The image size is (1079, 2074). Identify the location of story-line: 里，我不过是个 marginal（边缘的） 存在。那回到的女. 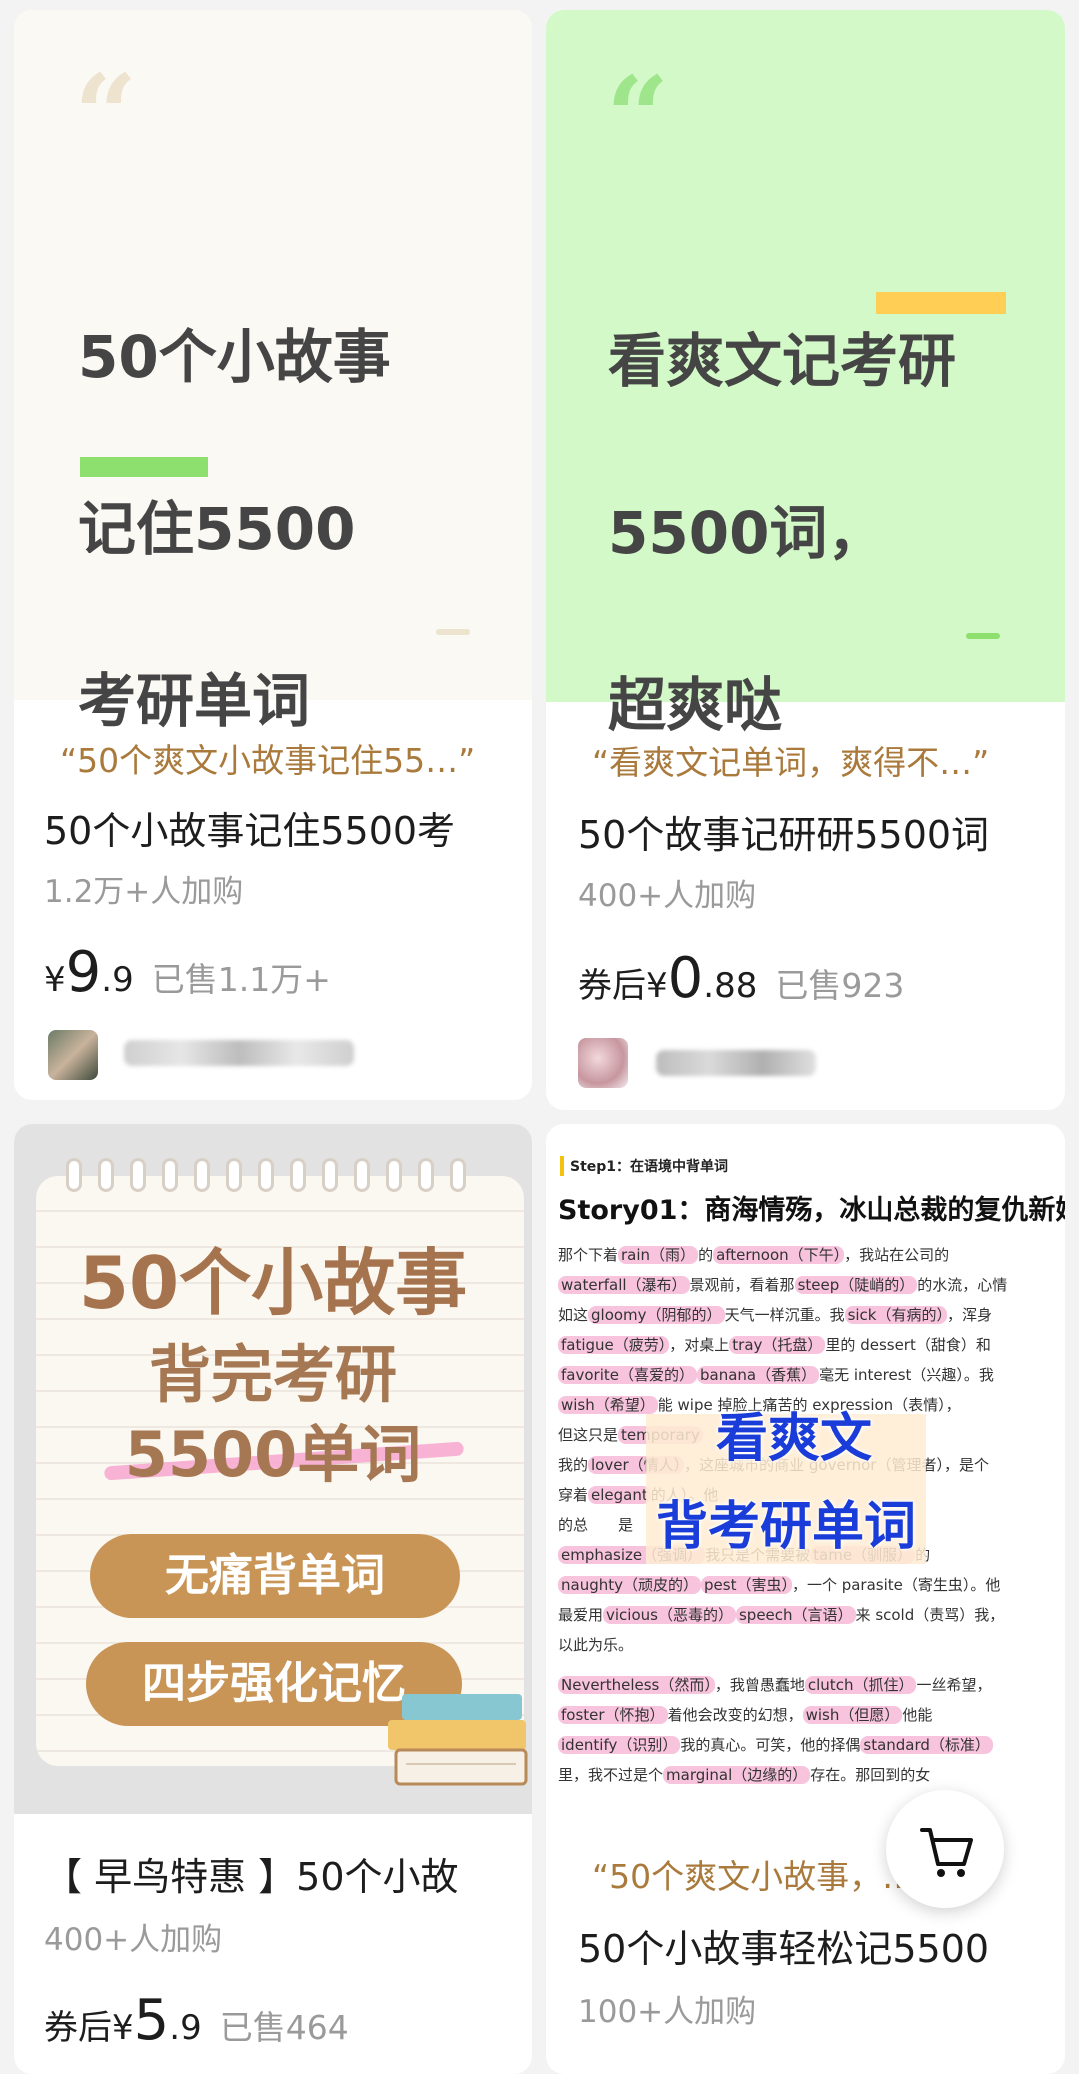
(744, 1774).